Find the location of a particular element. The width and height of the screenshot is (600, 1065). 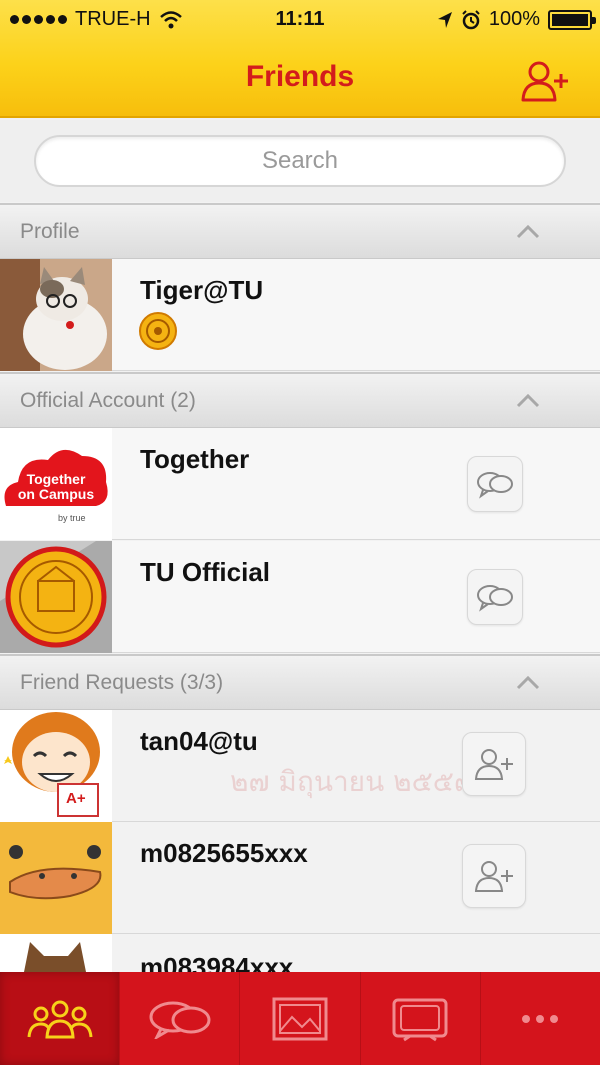

more-icon is located at coordinates (540, 1018).